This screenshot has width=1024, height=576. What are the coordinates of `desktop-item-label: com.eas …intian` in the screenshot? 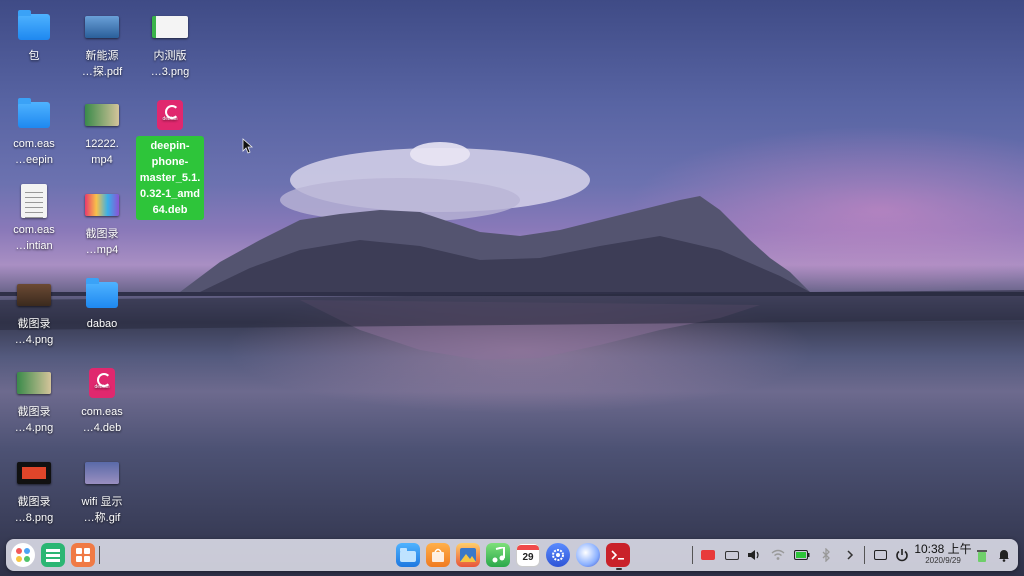 It's located at (34, 238).